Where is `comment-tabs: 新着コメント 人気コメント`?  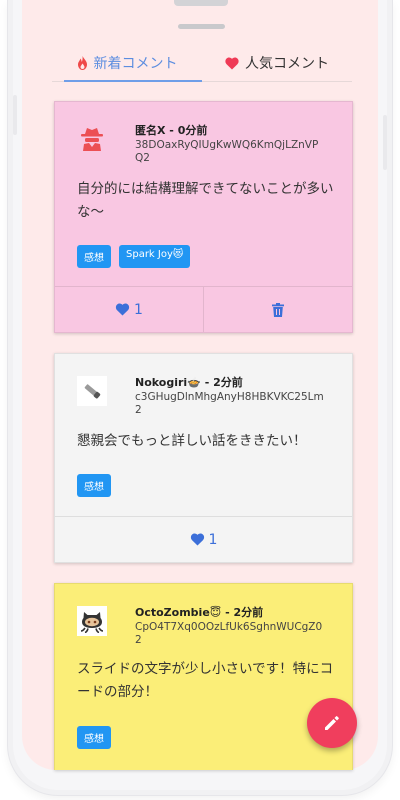 comment-tabs: 新着コメント 人気コメント is located at coordinates (202, 63).